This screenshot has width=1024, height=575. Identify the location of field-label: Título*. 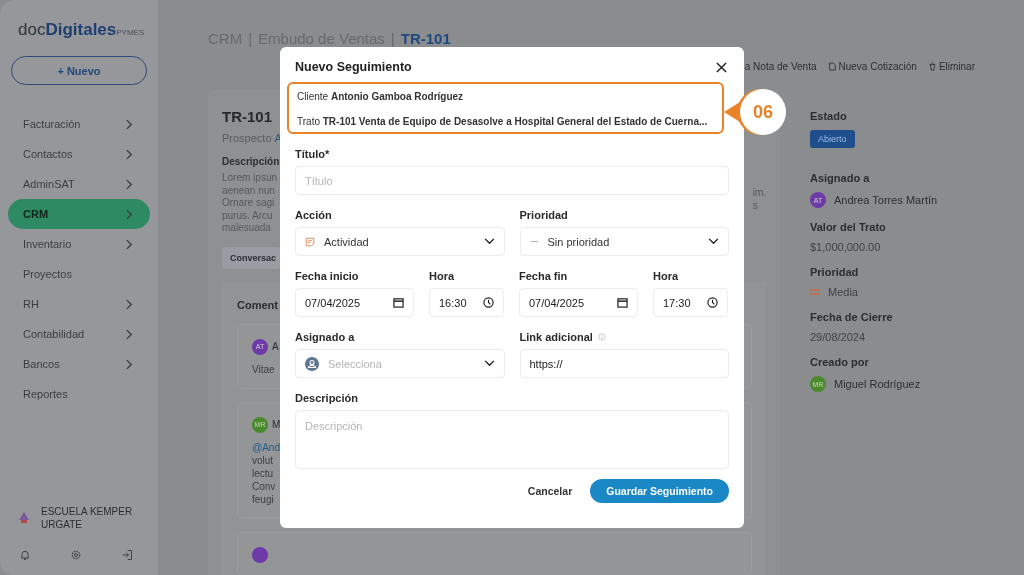
(313, 154).